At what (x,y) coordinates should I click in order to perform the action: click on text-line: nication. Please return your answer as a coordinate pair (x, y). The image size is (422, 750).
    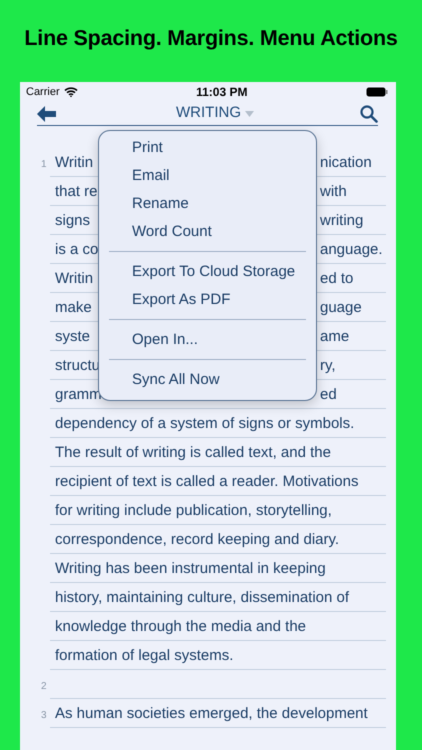
    Looking at the image, I should click on (346, 163).